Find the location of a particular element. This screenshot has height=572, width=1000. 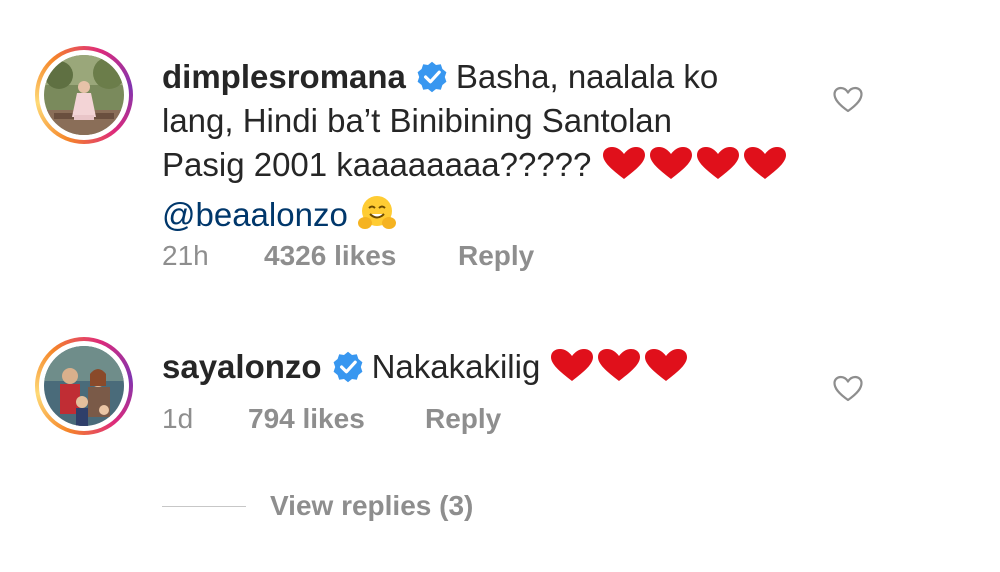

comment-time: 1d is located at coordinates (178, 418).